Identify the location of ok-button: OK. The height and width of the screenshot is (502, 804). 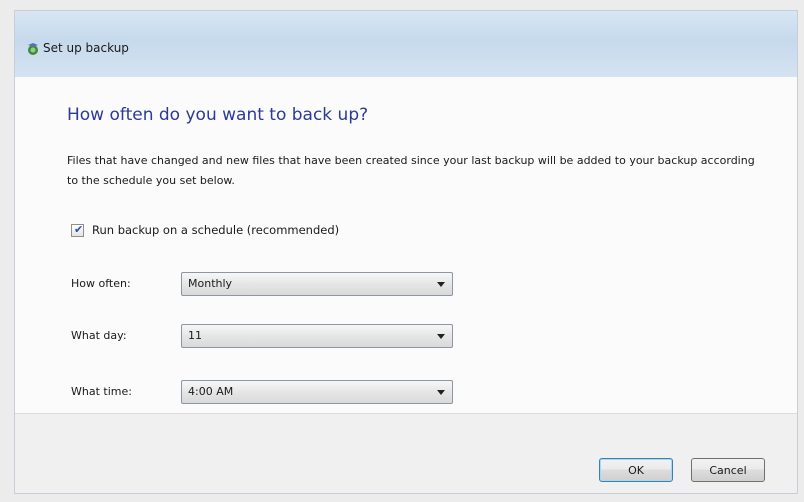
(636, 470).